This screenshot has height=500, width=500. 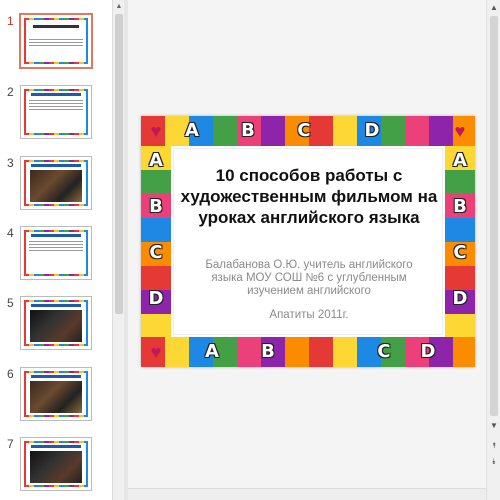 I want to click on slide-thumbnail-4: 4, so click(x=56, y=257).